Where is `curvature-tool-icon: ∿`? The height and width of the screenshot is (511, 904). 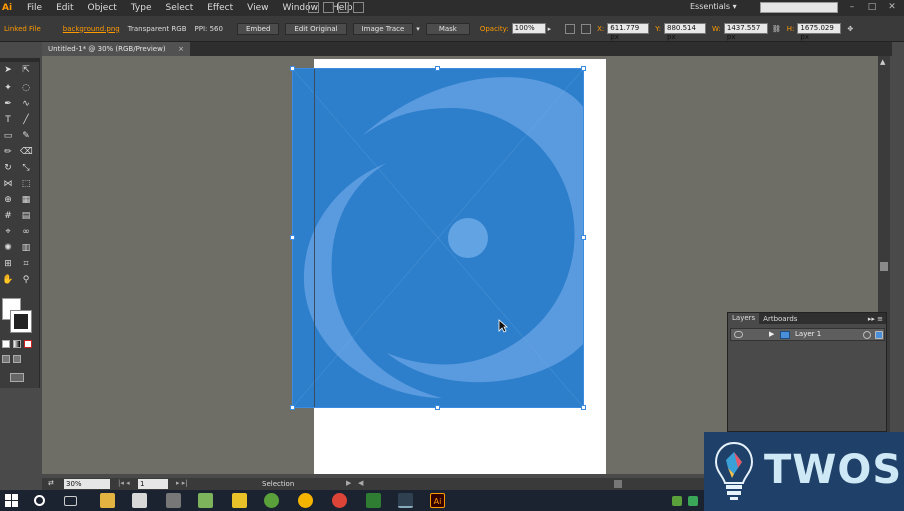
curvature-tool-icon: ∿ is located at coordinates (26, 104).